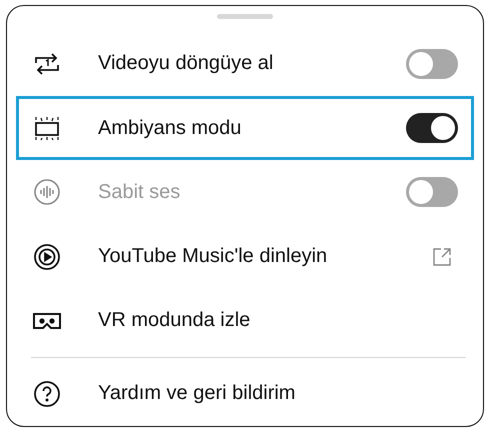  What do you see at coordinates (47, 64) in the screenshot?
I see `repeat-one-icon` at bounding box center [47, 64].